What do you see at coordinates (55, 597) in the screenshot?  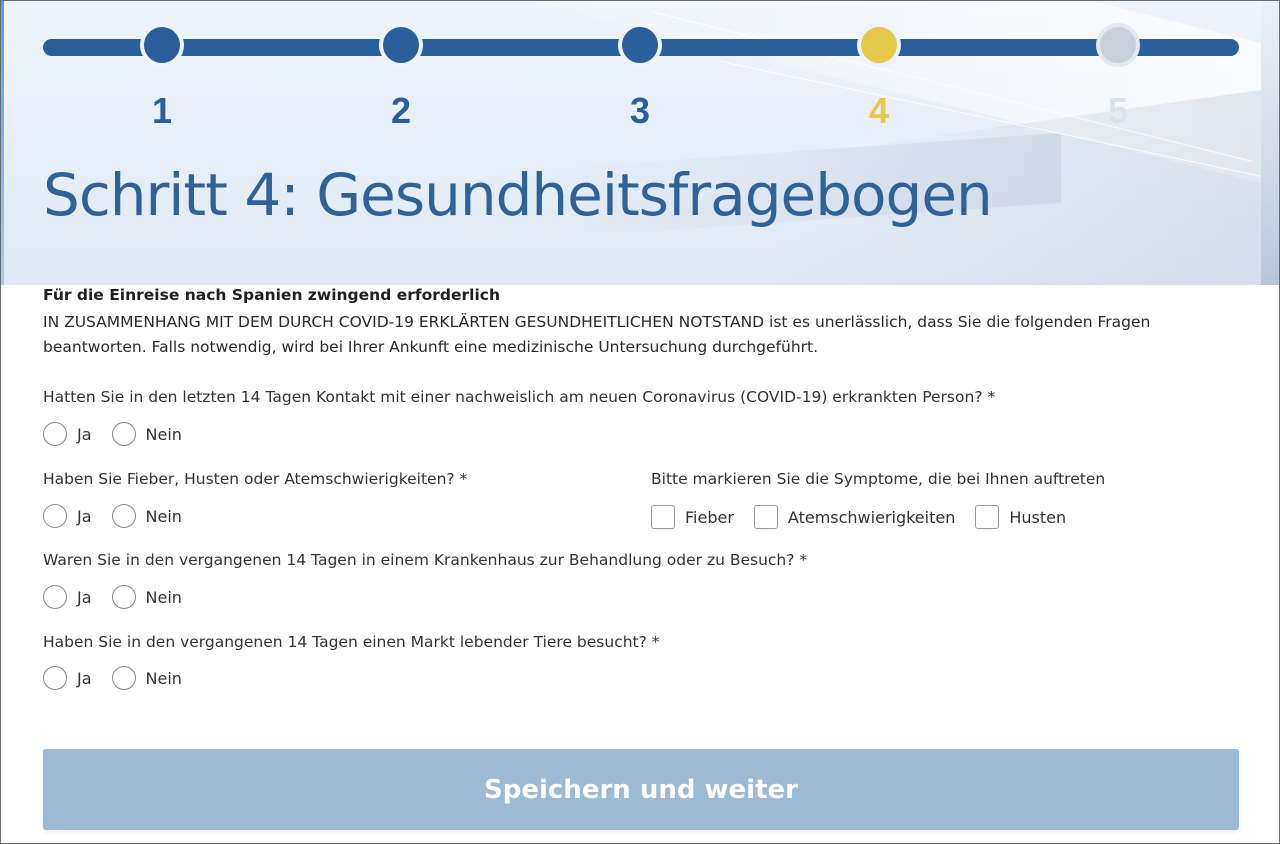 I see `hospital-yes-radio` at bounding box center [55, 597].